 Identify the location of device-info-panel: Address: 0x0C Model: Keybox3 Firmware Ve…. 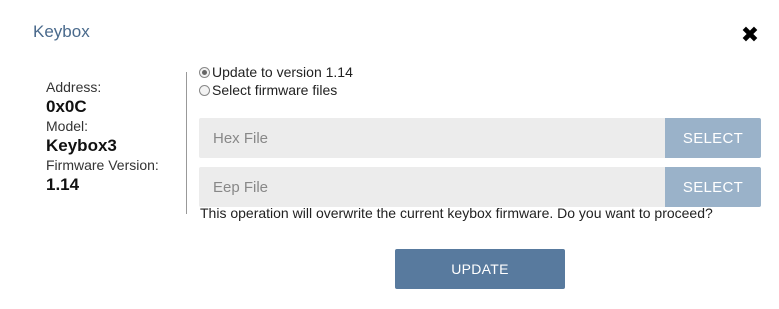
(113, 136).